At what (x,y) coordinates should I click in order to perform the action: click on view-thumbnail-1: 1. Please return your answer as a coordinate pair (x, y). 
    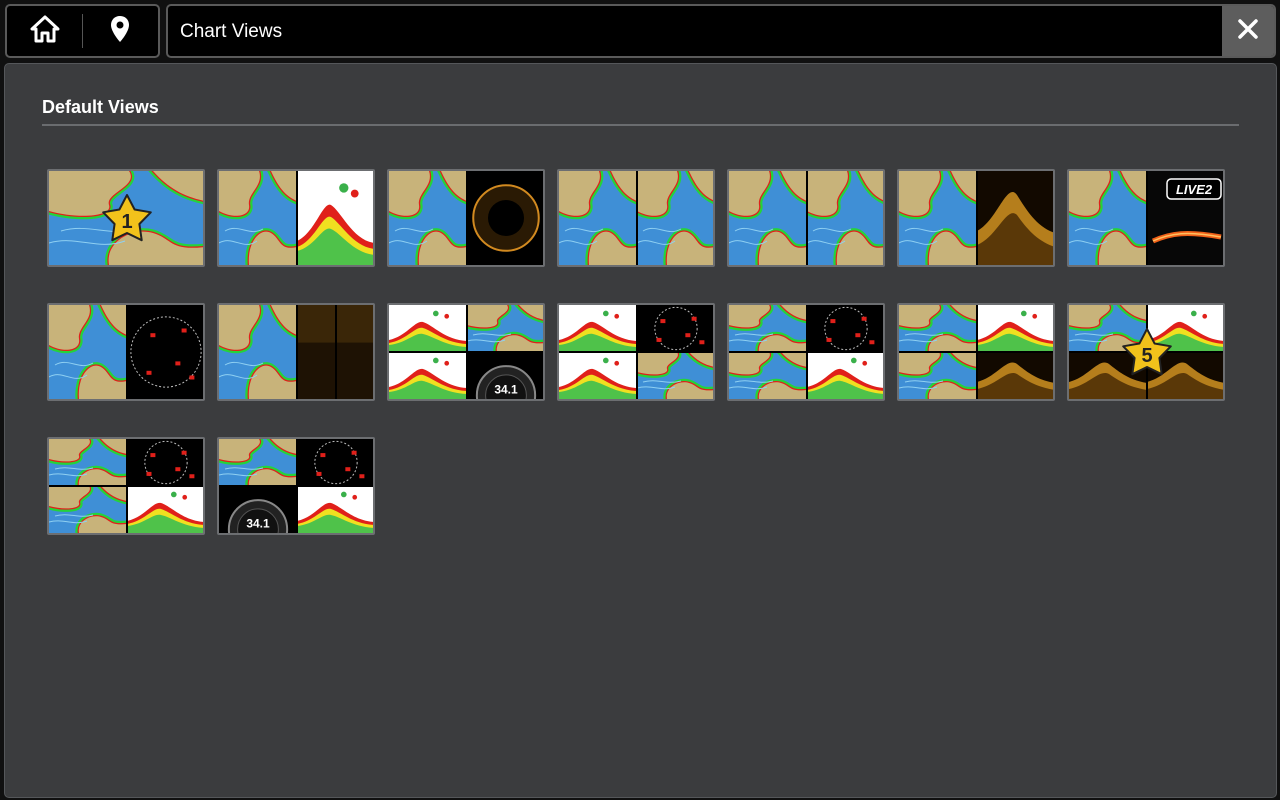
    Looking at the image, I should click on (126, 218).